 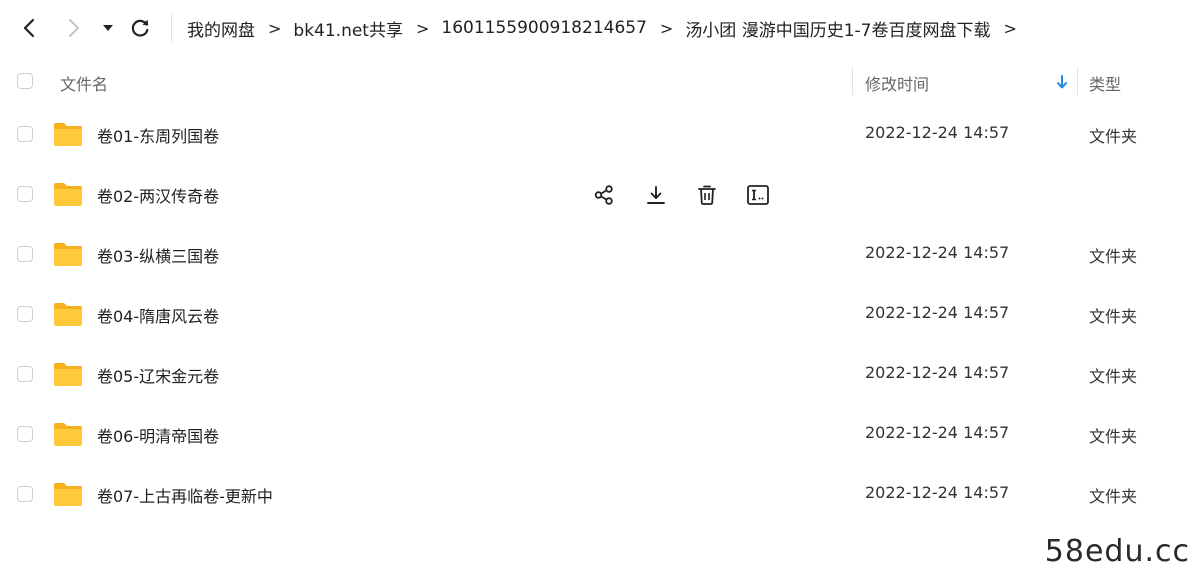 I want to click on refresh-button, so click(x=140, y=28).